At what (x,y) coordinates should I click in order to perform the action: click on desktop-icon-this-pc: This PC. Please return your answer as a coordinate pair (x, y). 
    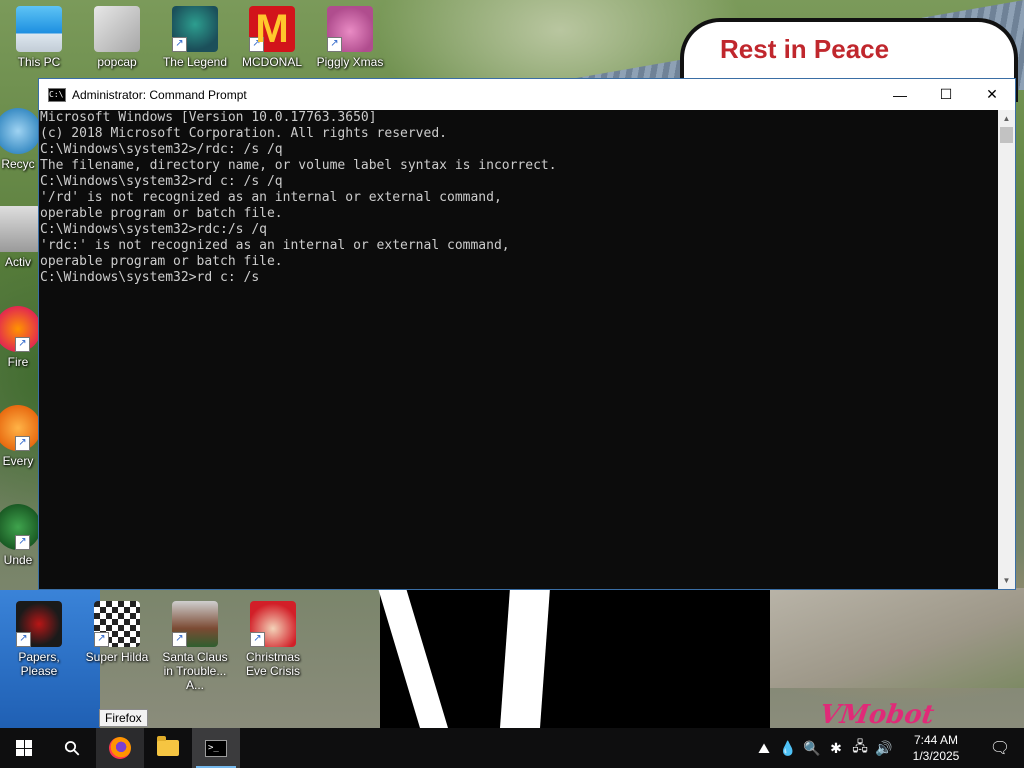
    Looking at the image, I should click on (39, 37).